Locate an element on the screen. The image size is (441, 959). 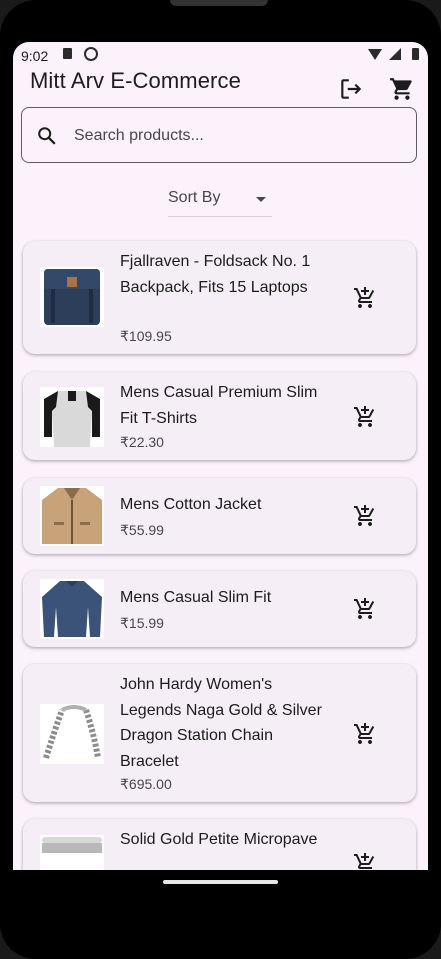
product-title: Mens Casual Premium Slim Fit T-Shirts is located at coordinates (219, 405).